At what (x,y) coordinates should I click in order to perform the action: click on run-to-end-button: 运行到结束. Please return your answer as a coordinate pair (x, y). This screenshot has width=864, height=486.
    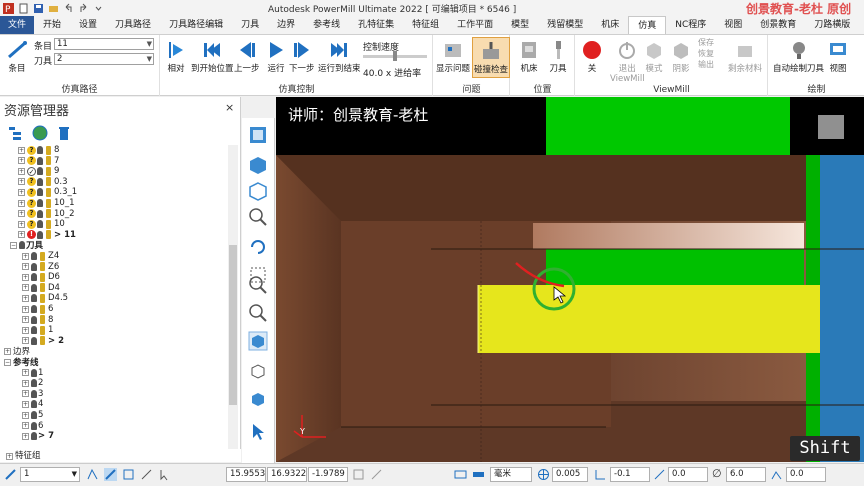
    Looking at the image, I should click on (339, 56).